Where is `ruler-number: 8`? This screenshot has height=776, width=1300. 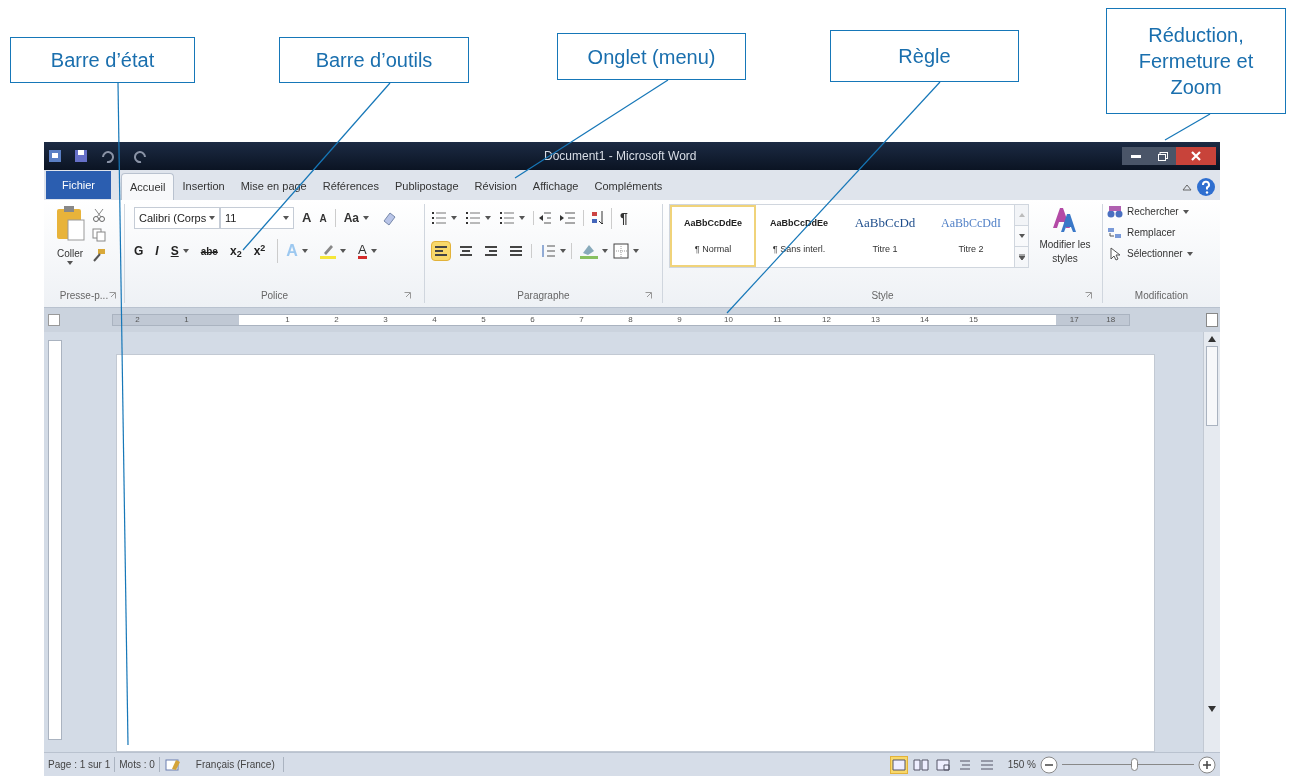 ruler-number: 8 is located at coordinates (630, 320).